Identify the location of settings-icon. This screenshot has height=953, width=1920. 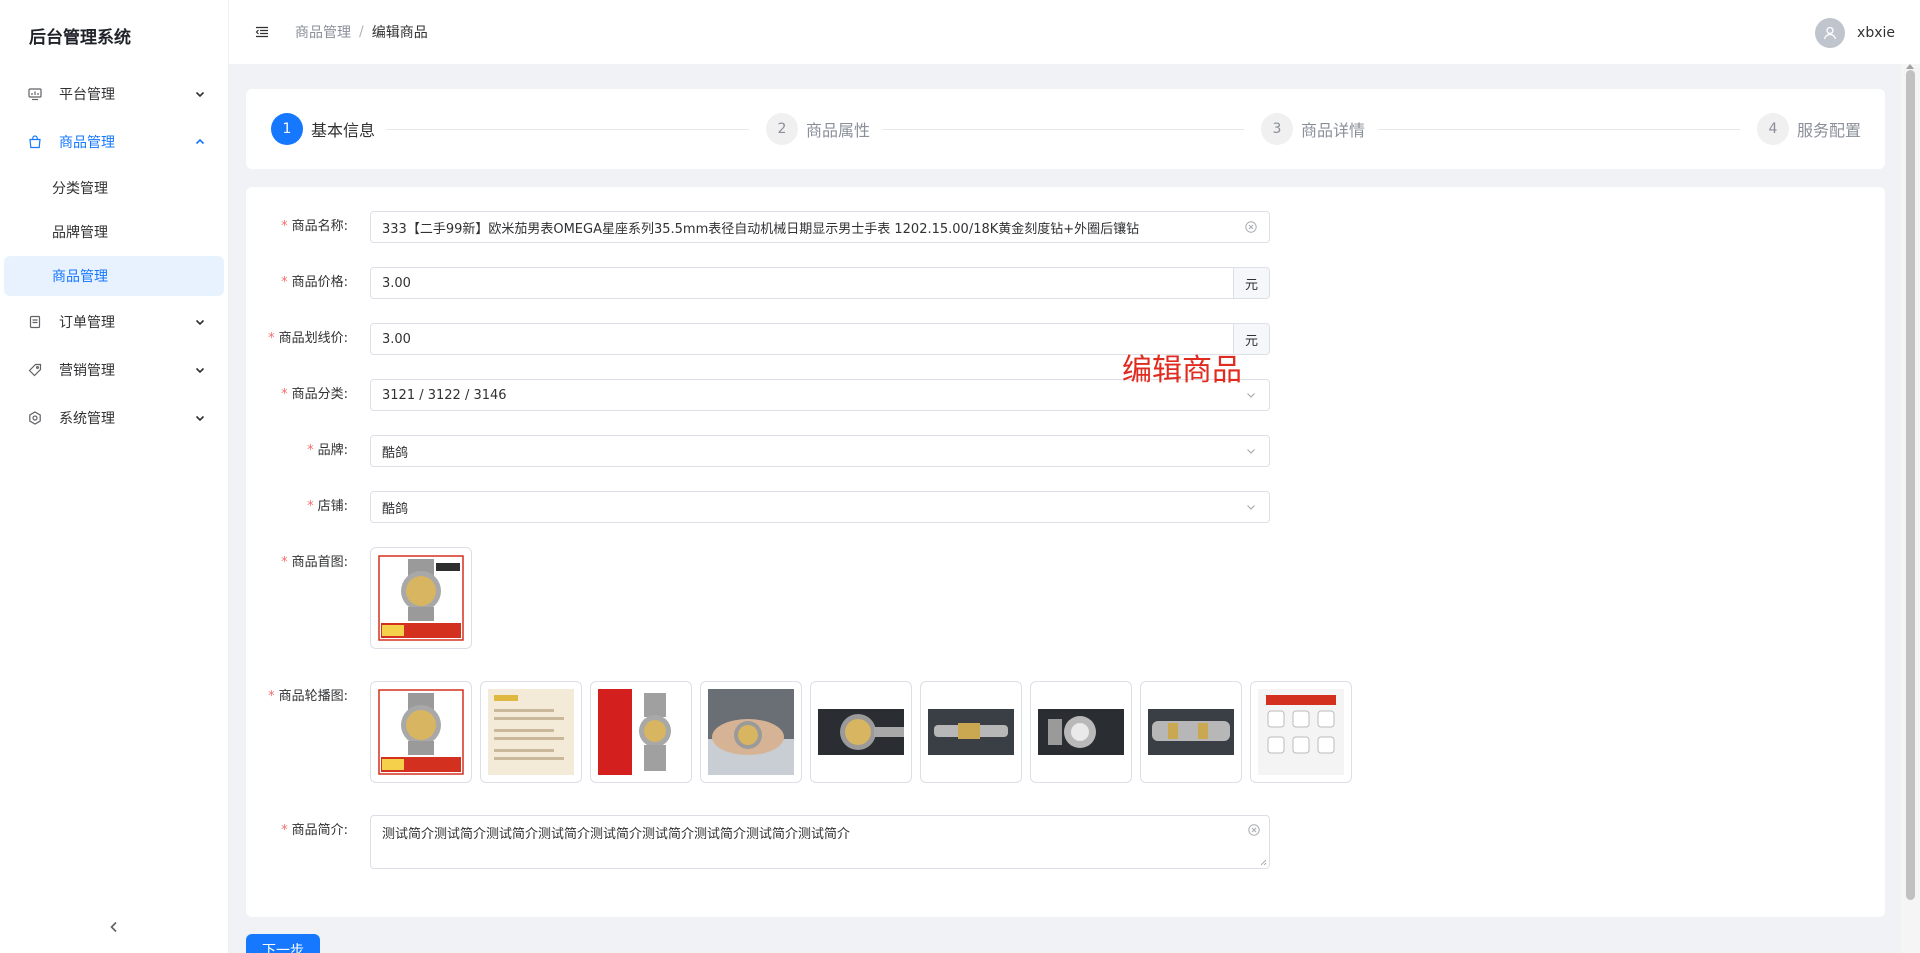
(35, 418).